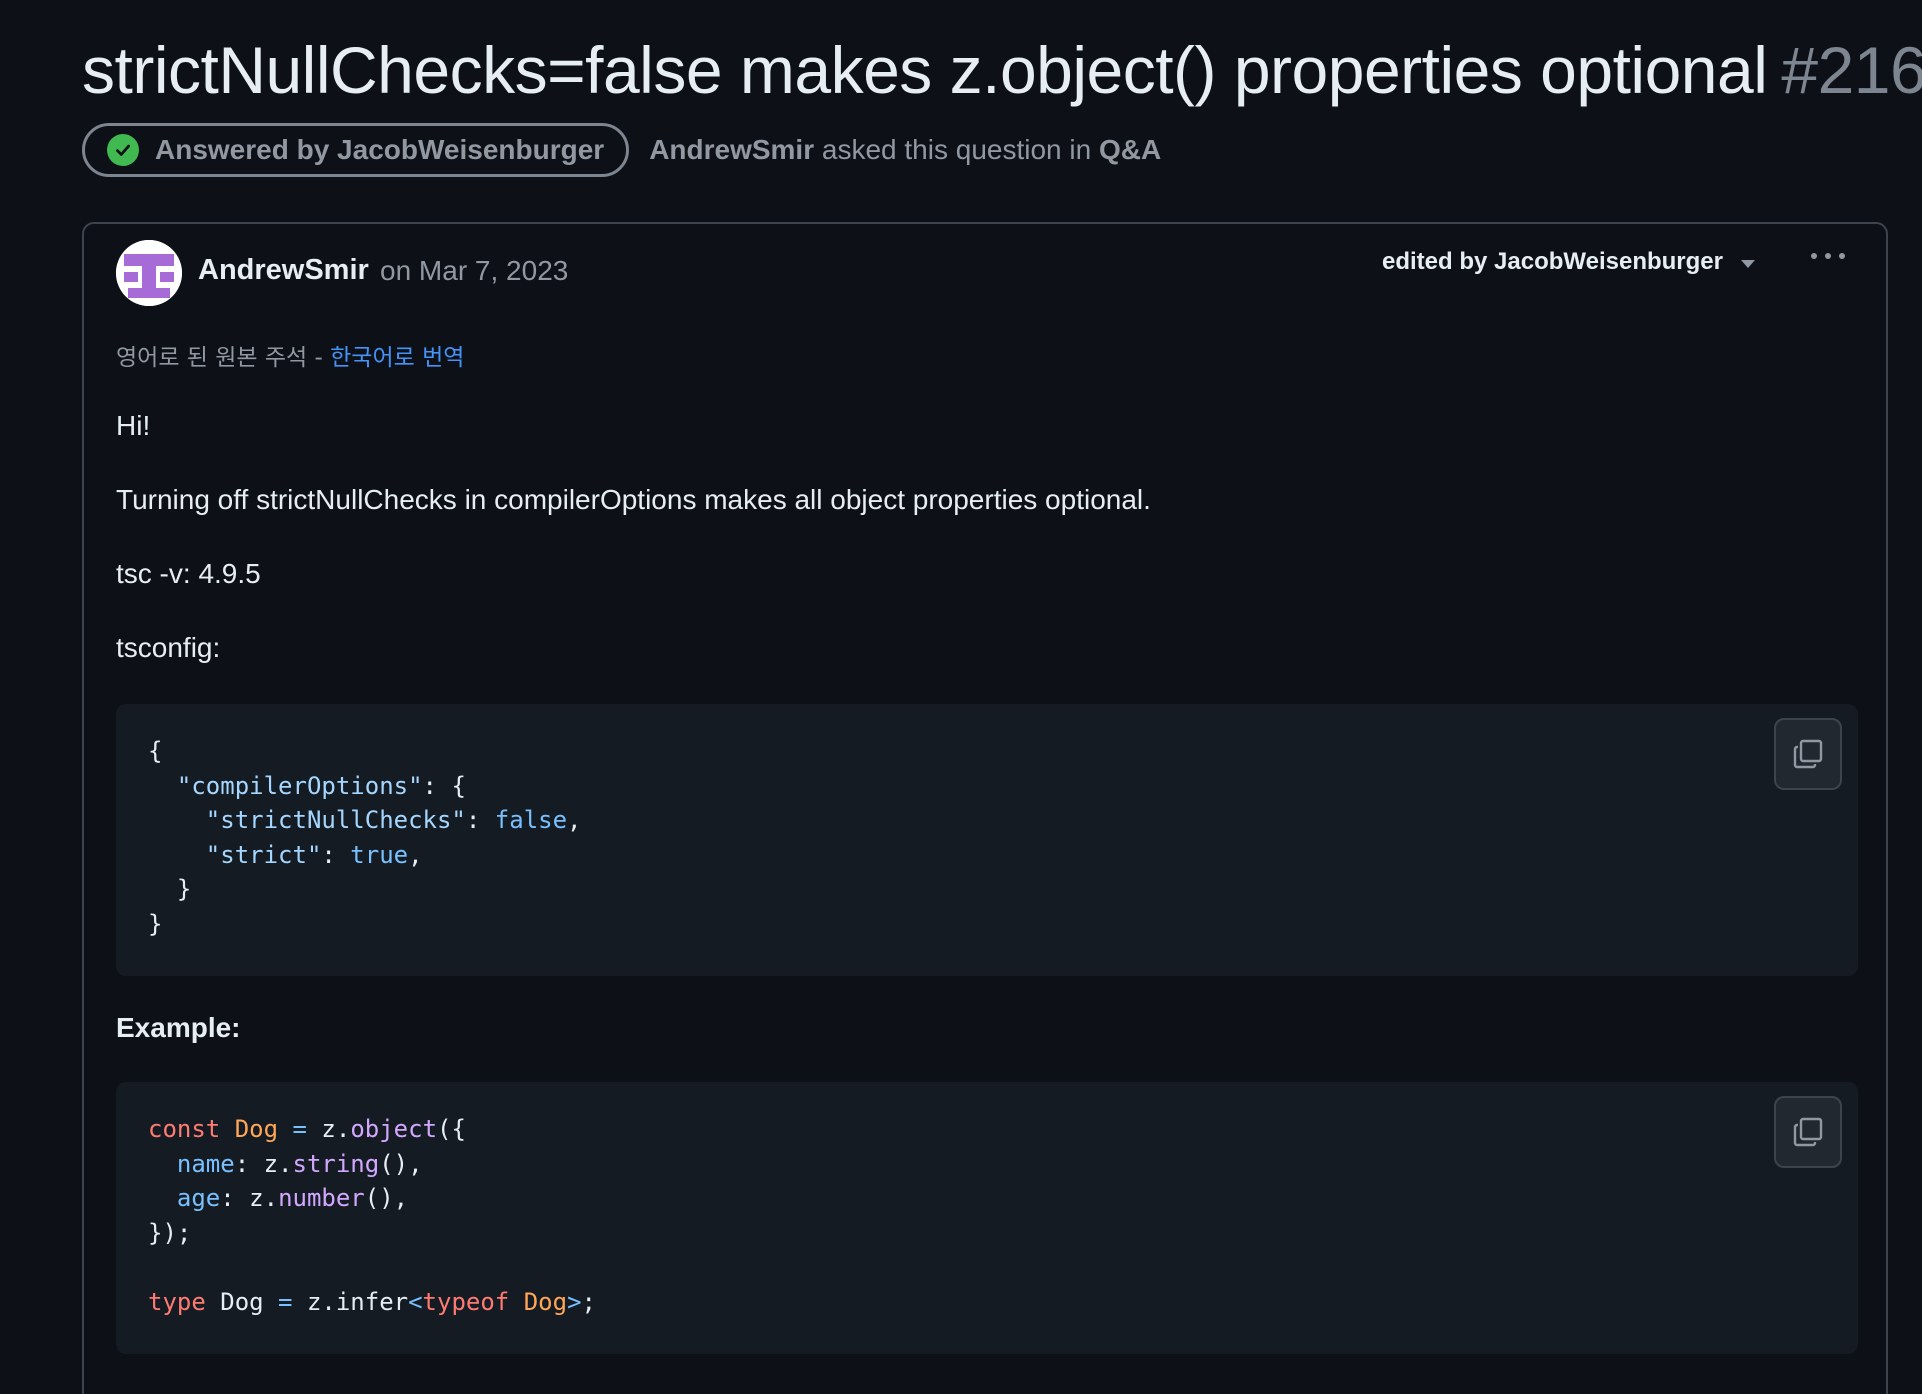  Describe the element at coordinates (188, 573) in the screenshot. I see `post-tsc-version: tsc -v: 4.9.5` at that location.